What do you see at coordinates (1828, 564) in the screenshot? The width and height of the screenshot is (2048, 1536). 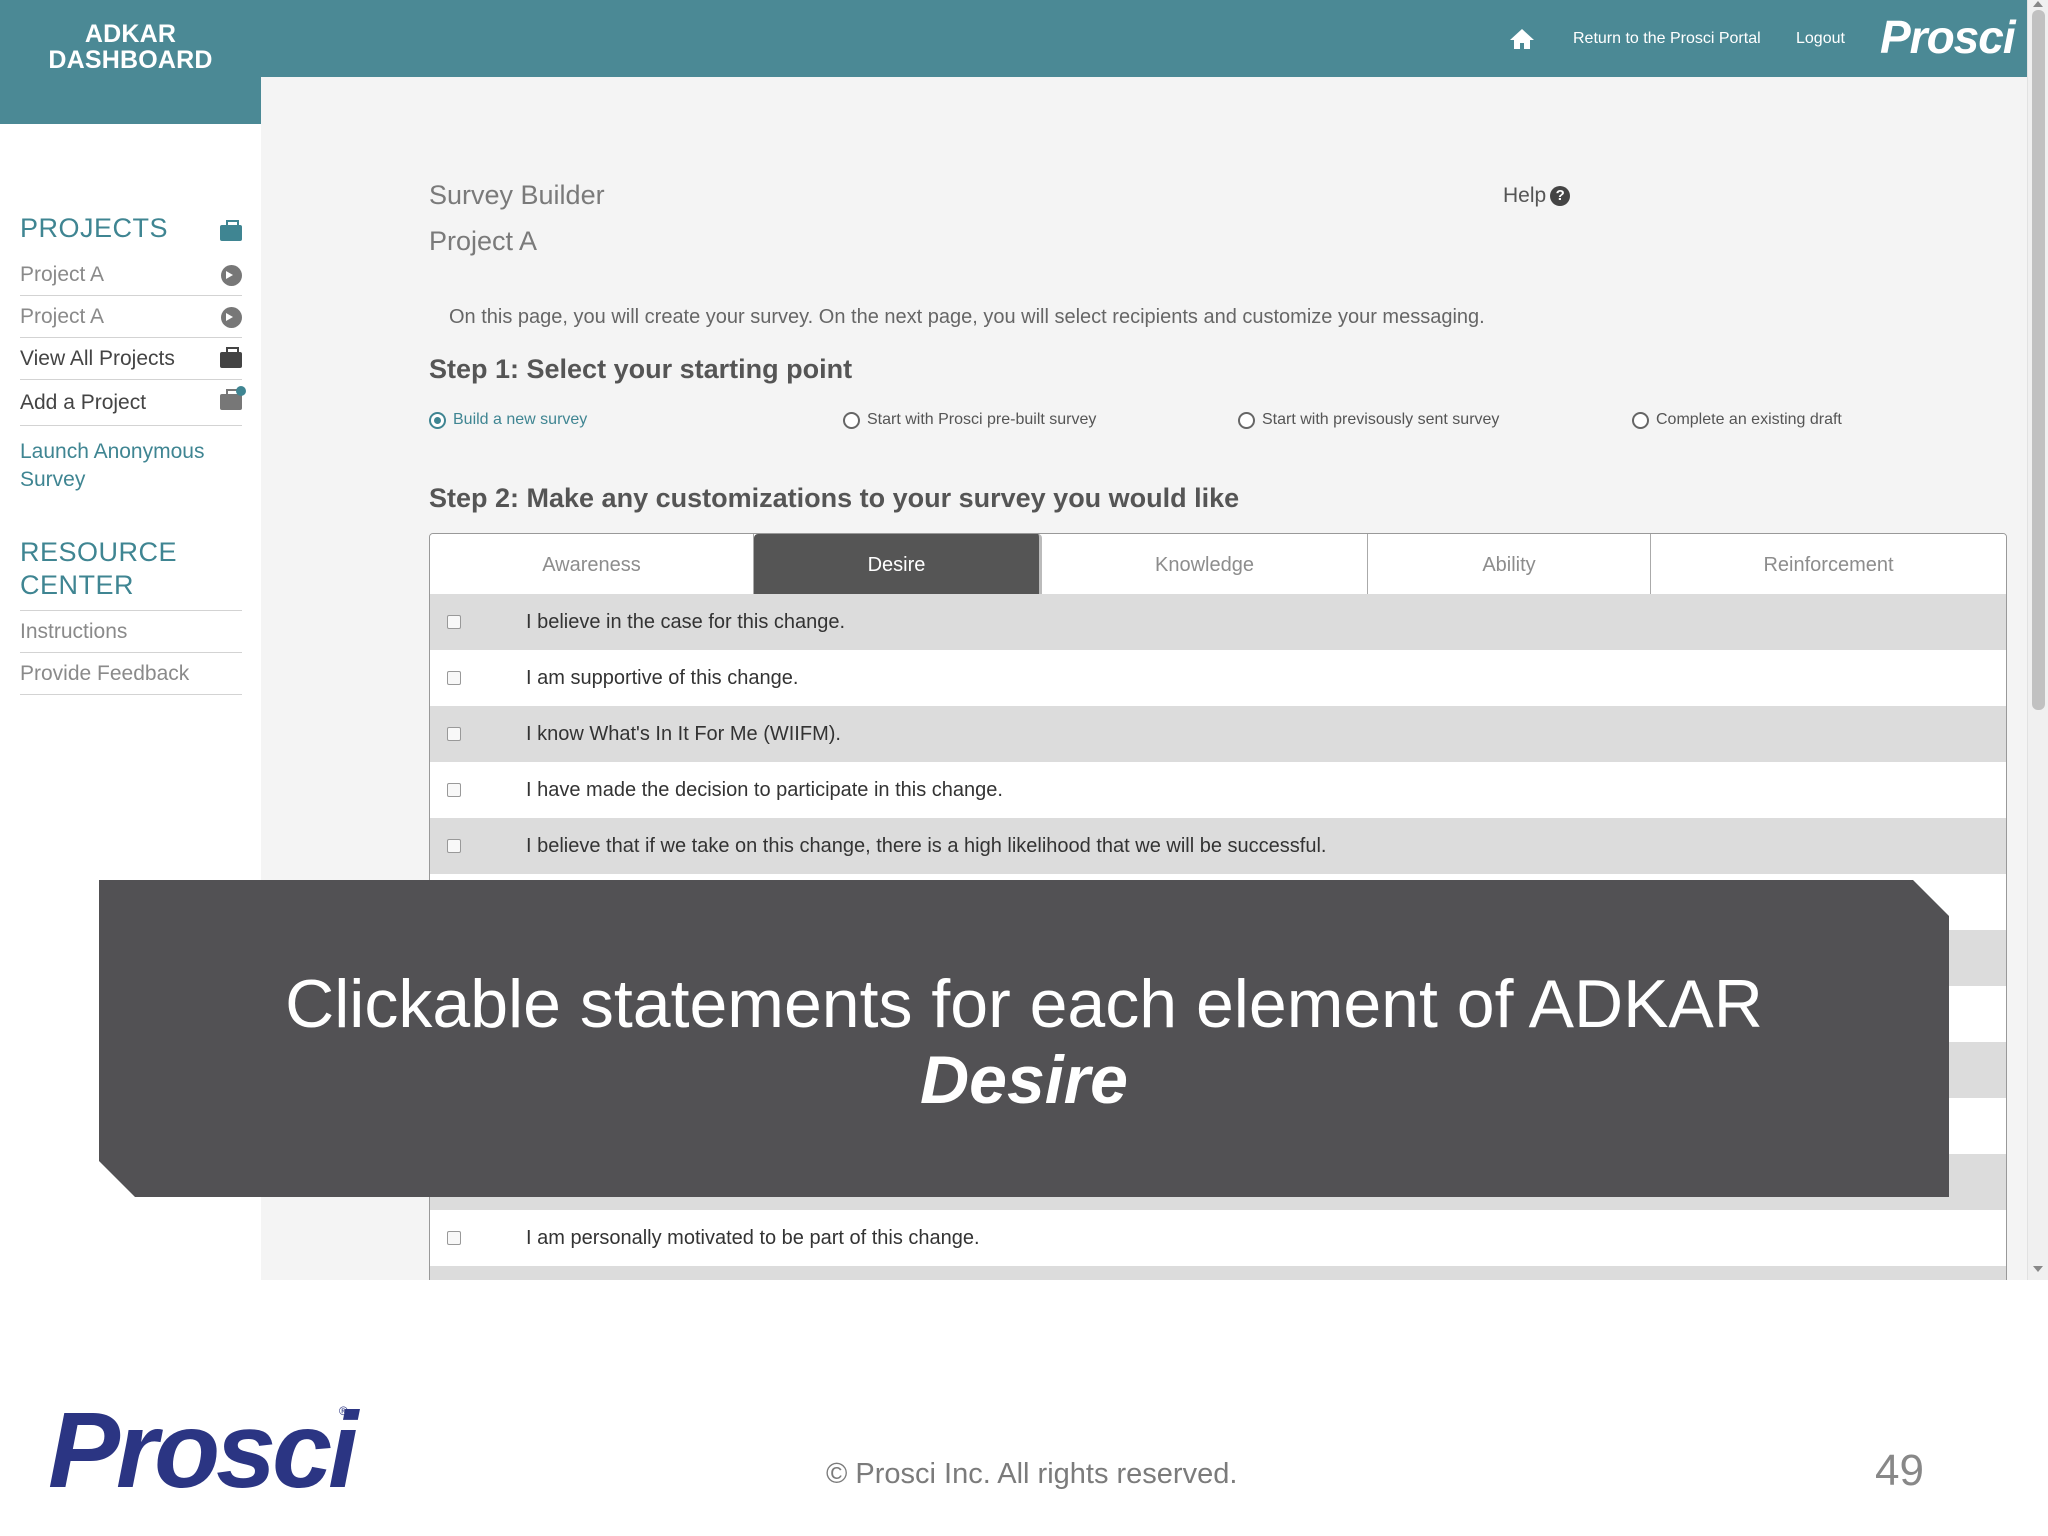 I see `tab-reinforcement: Reinforcement` at bounding box center [1828, 564].